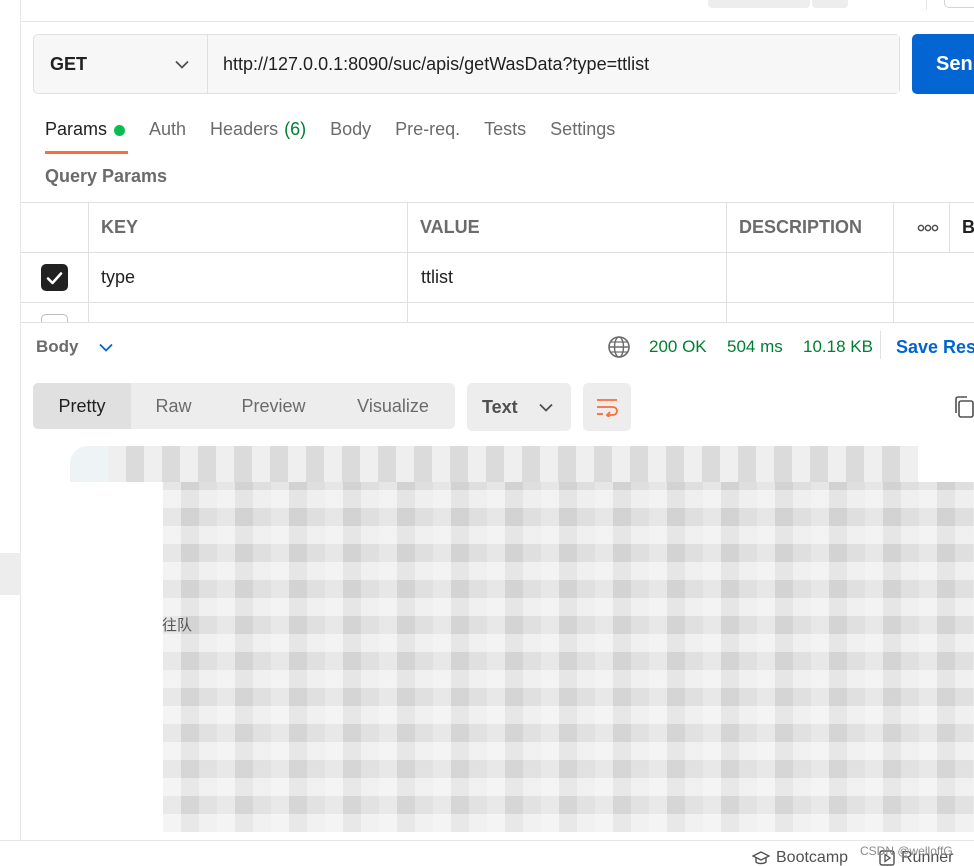 Image resolution: width=974 pixels, height=866 pixels. I want to click on tab-headers: Headers (6), so click(258, 135).